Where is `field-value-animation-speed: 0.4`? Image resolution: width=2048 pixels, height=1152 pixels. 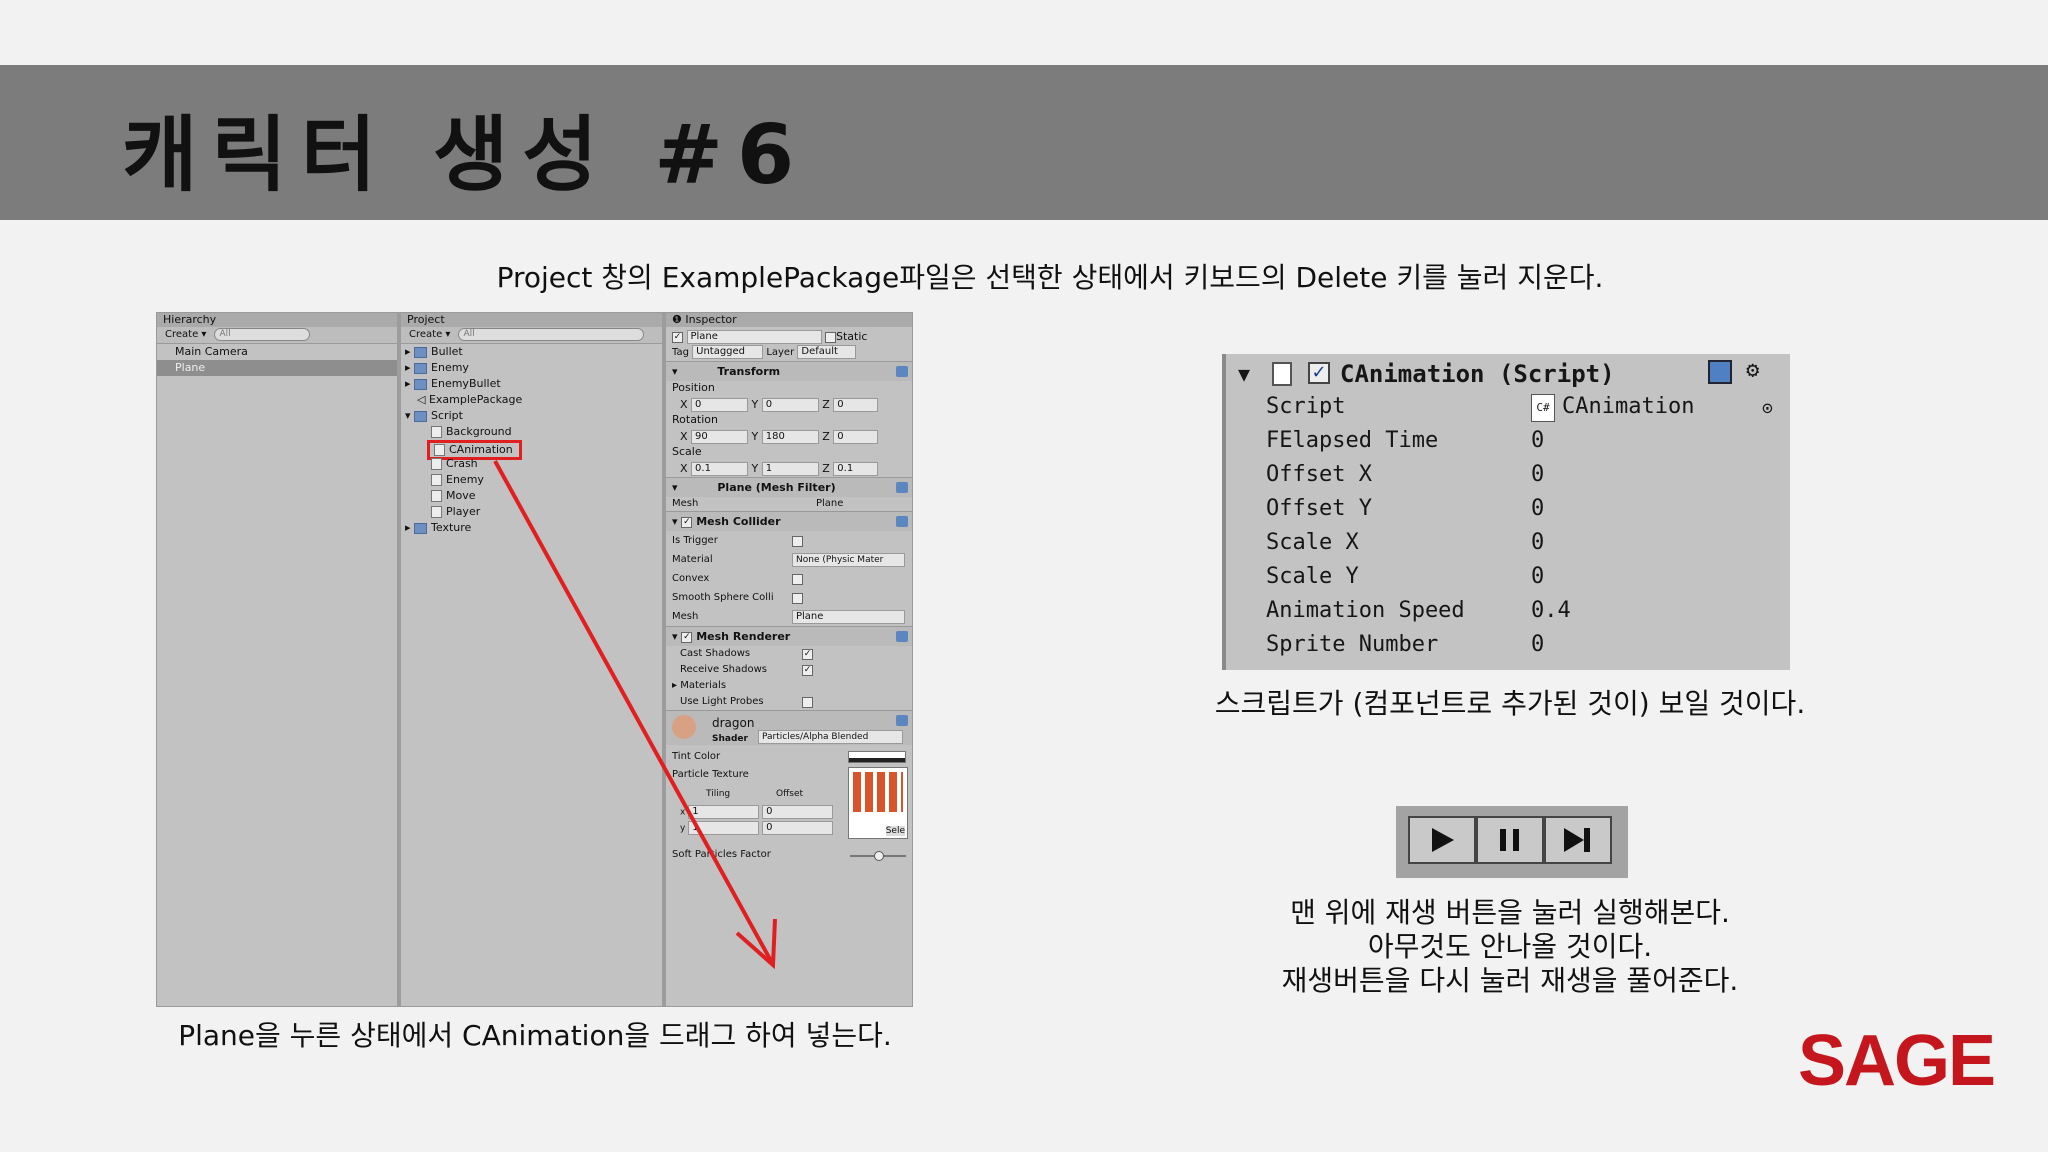
field-value-animation-speed: 0.4 is located at coordinates (1551, 610).